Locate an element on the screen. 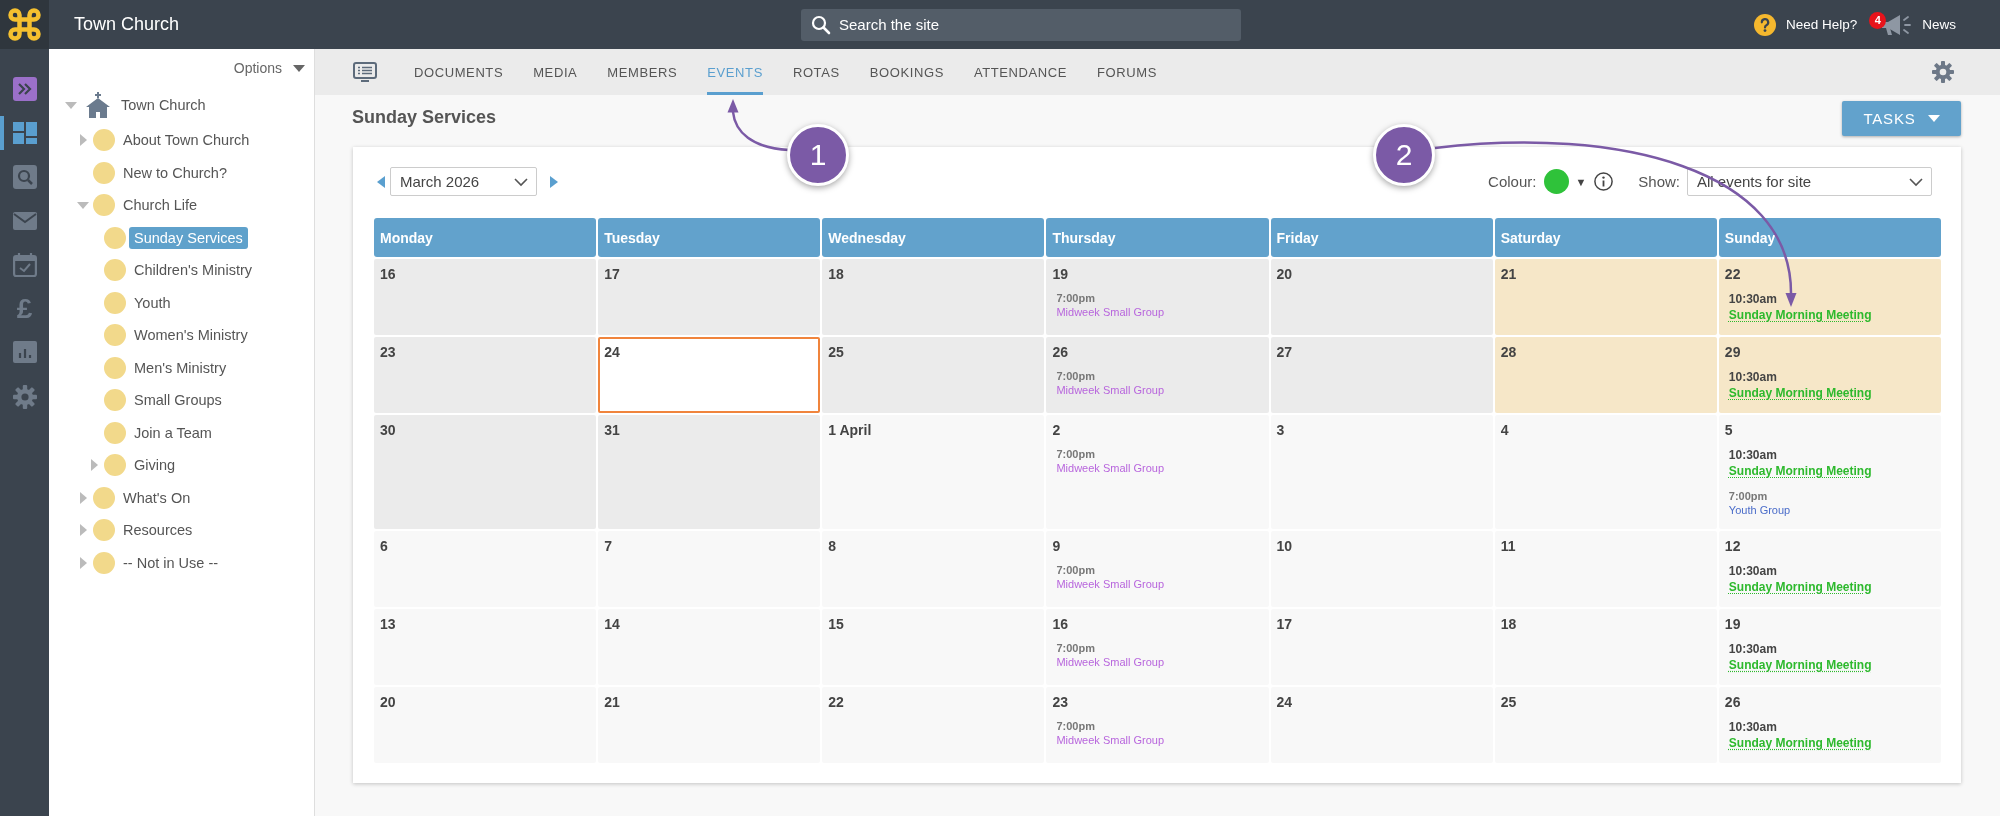 The image size is (2000, 816). day-number: 28 is located at coordinates (1508, 352).